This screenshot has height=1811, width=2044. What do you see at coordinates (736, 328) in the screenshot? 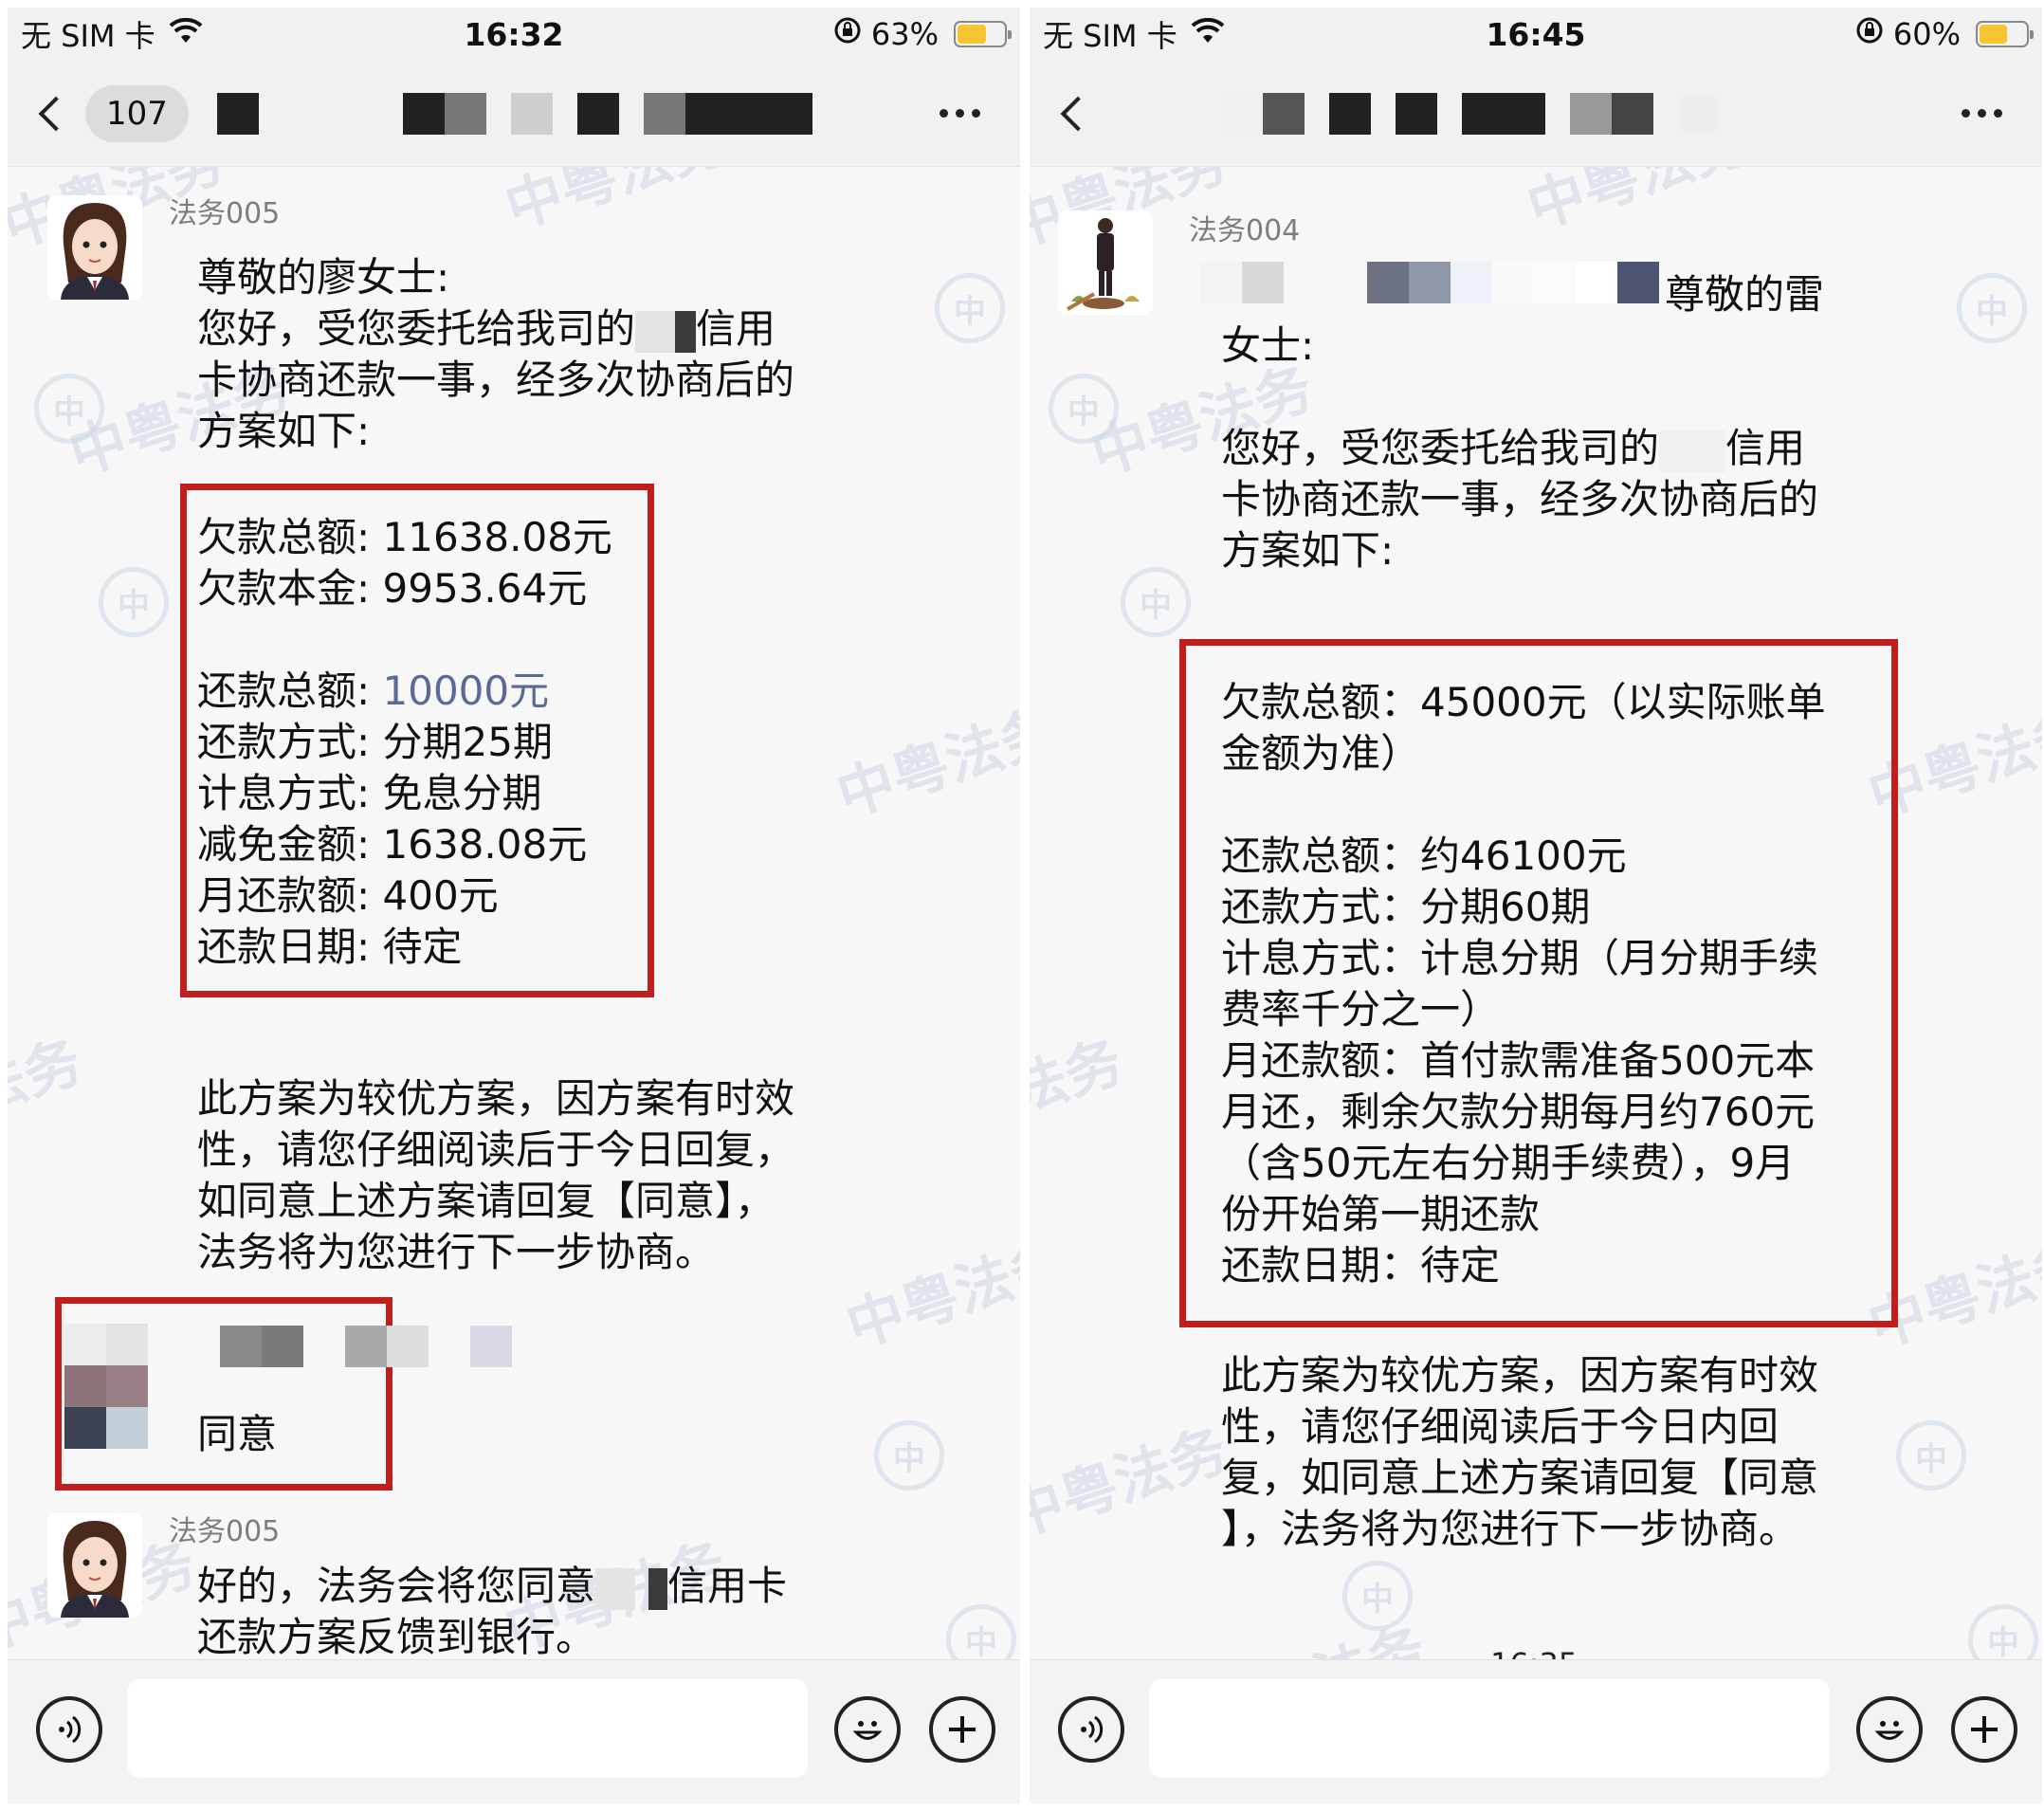
I see `intro-line-end: 信用` at bounding box center [736, 328].